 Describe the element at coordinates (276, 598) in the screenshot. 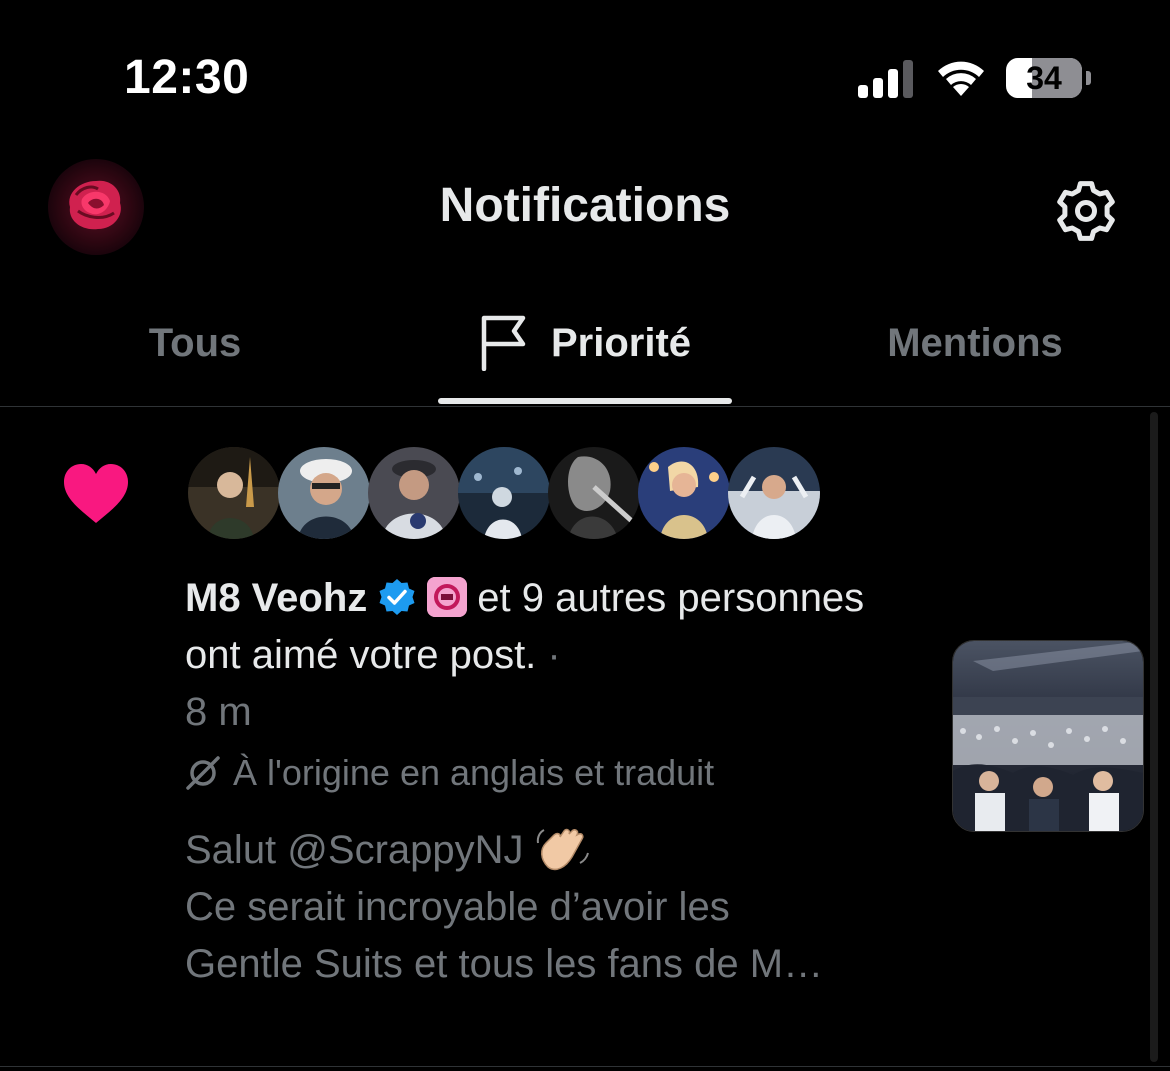

I see `user-name: M8 Veohz` at that location.